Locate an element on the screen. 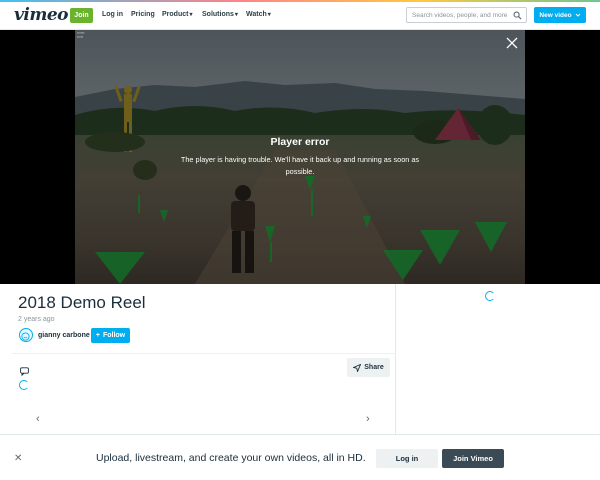  new-video-label: New video is located at coordinates (555, 15).